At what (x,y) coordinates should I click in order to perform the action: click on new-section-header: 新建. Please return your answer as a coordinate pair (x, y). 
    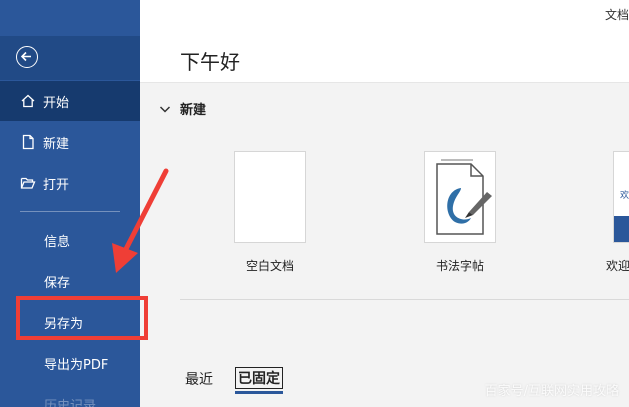
    Looking at the image, I should click on (182, 108).